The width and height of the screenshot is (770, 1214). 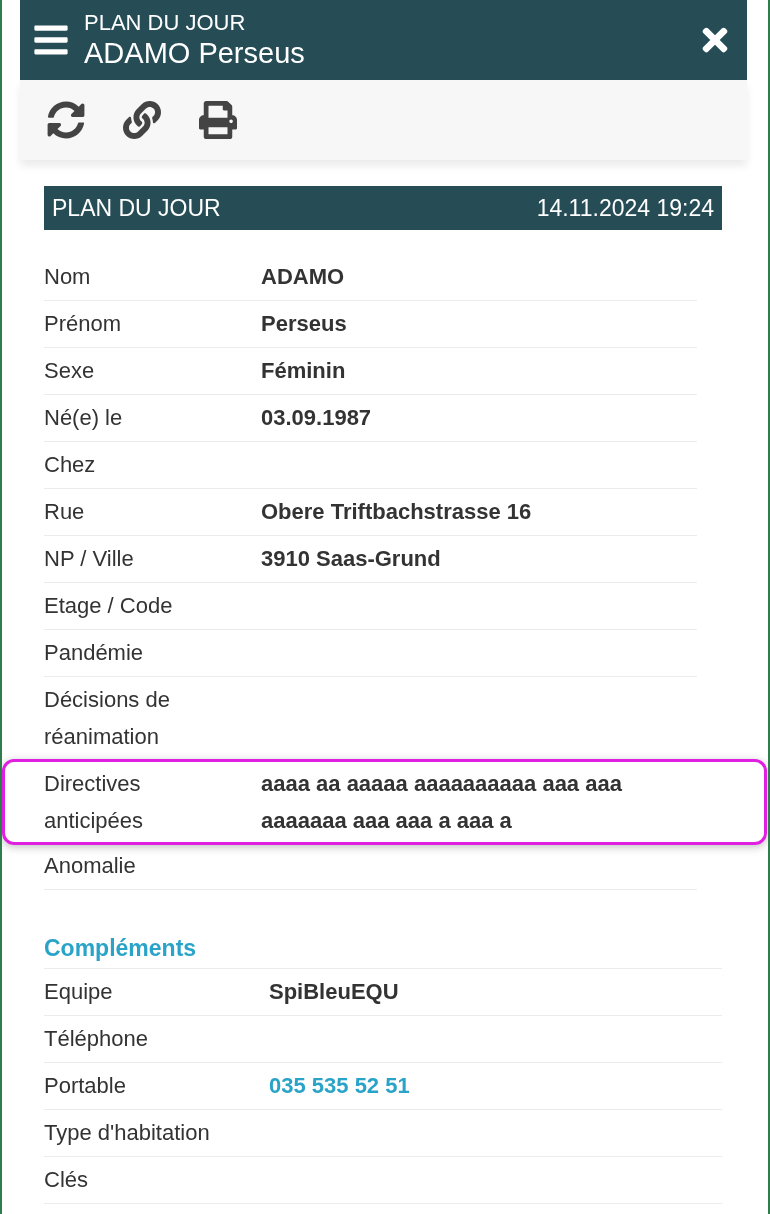 I want to click on phone-link: 035 535 52 51, so click(x=495, y=1085).